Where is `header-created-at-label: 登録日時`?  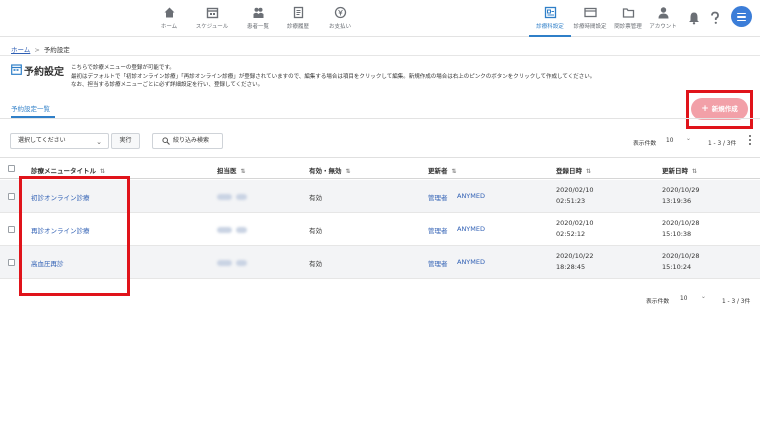 header-created-at-label: 登録日時 is located at coordinates (569, 171).